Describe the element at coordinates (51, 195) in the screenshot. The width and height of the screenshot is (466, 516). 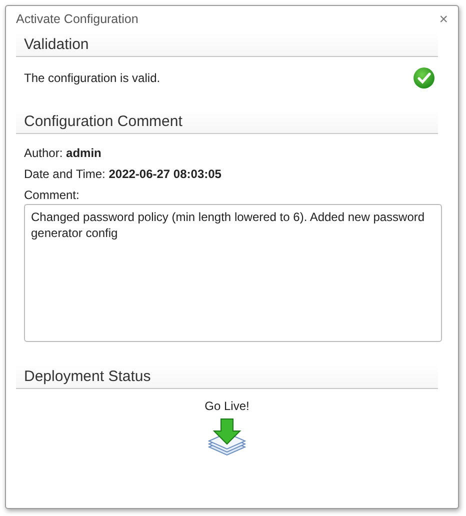
I see `comment-label: Comment:` at that location.